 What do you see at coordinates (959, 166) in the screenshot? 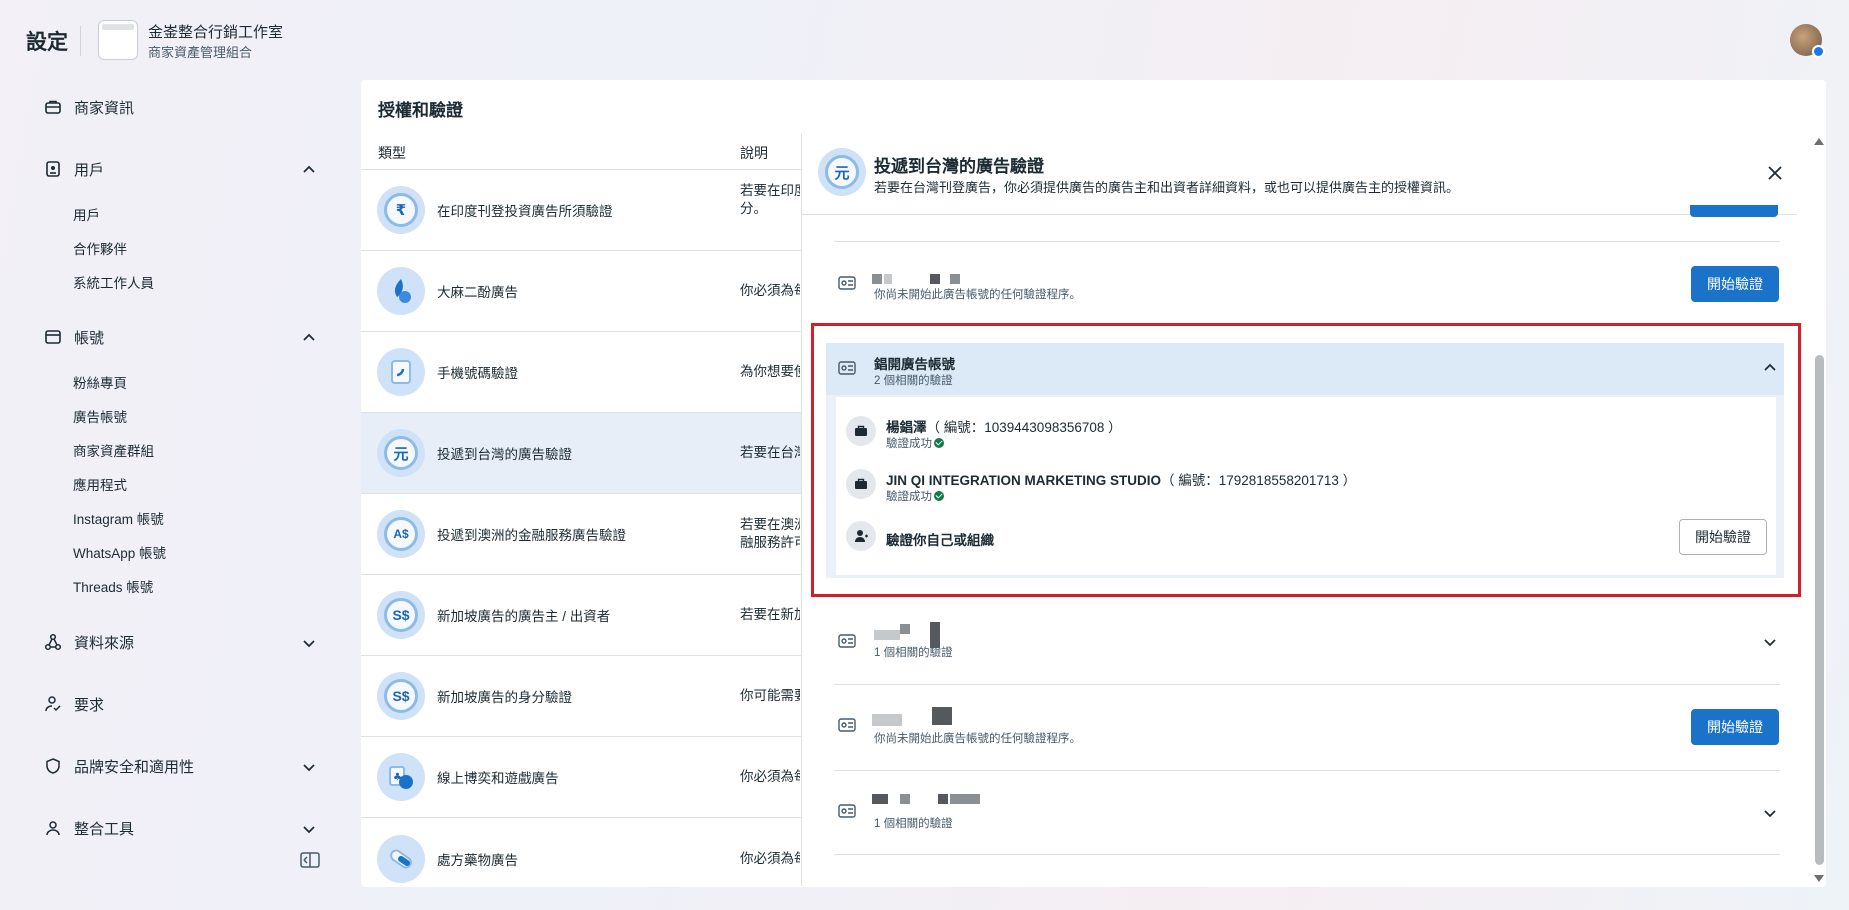
I see `panel-title: 投遞到台灣的廣告驗證` at bounding box center [959, 166].